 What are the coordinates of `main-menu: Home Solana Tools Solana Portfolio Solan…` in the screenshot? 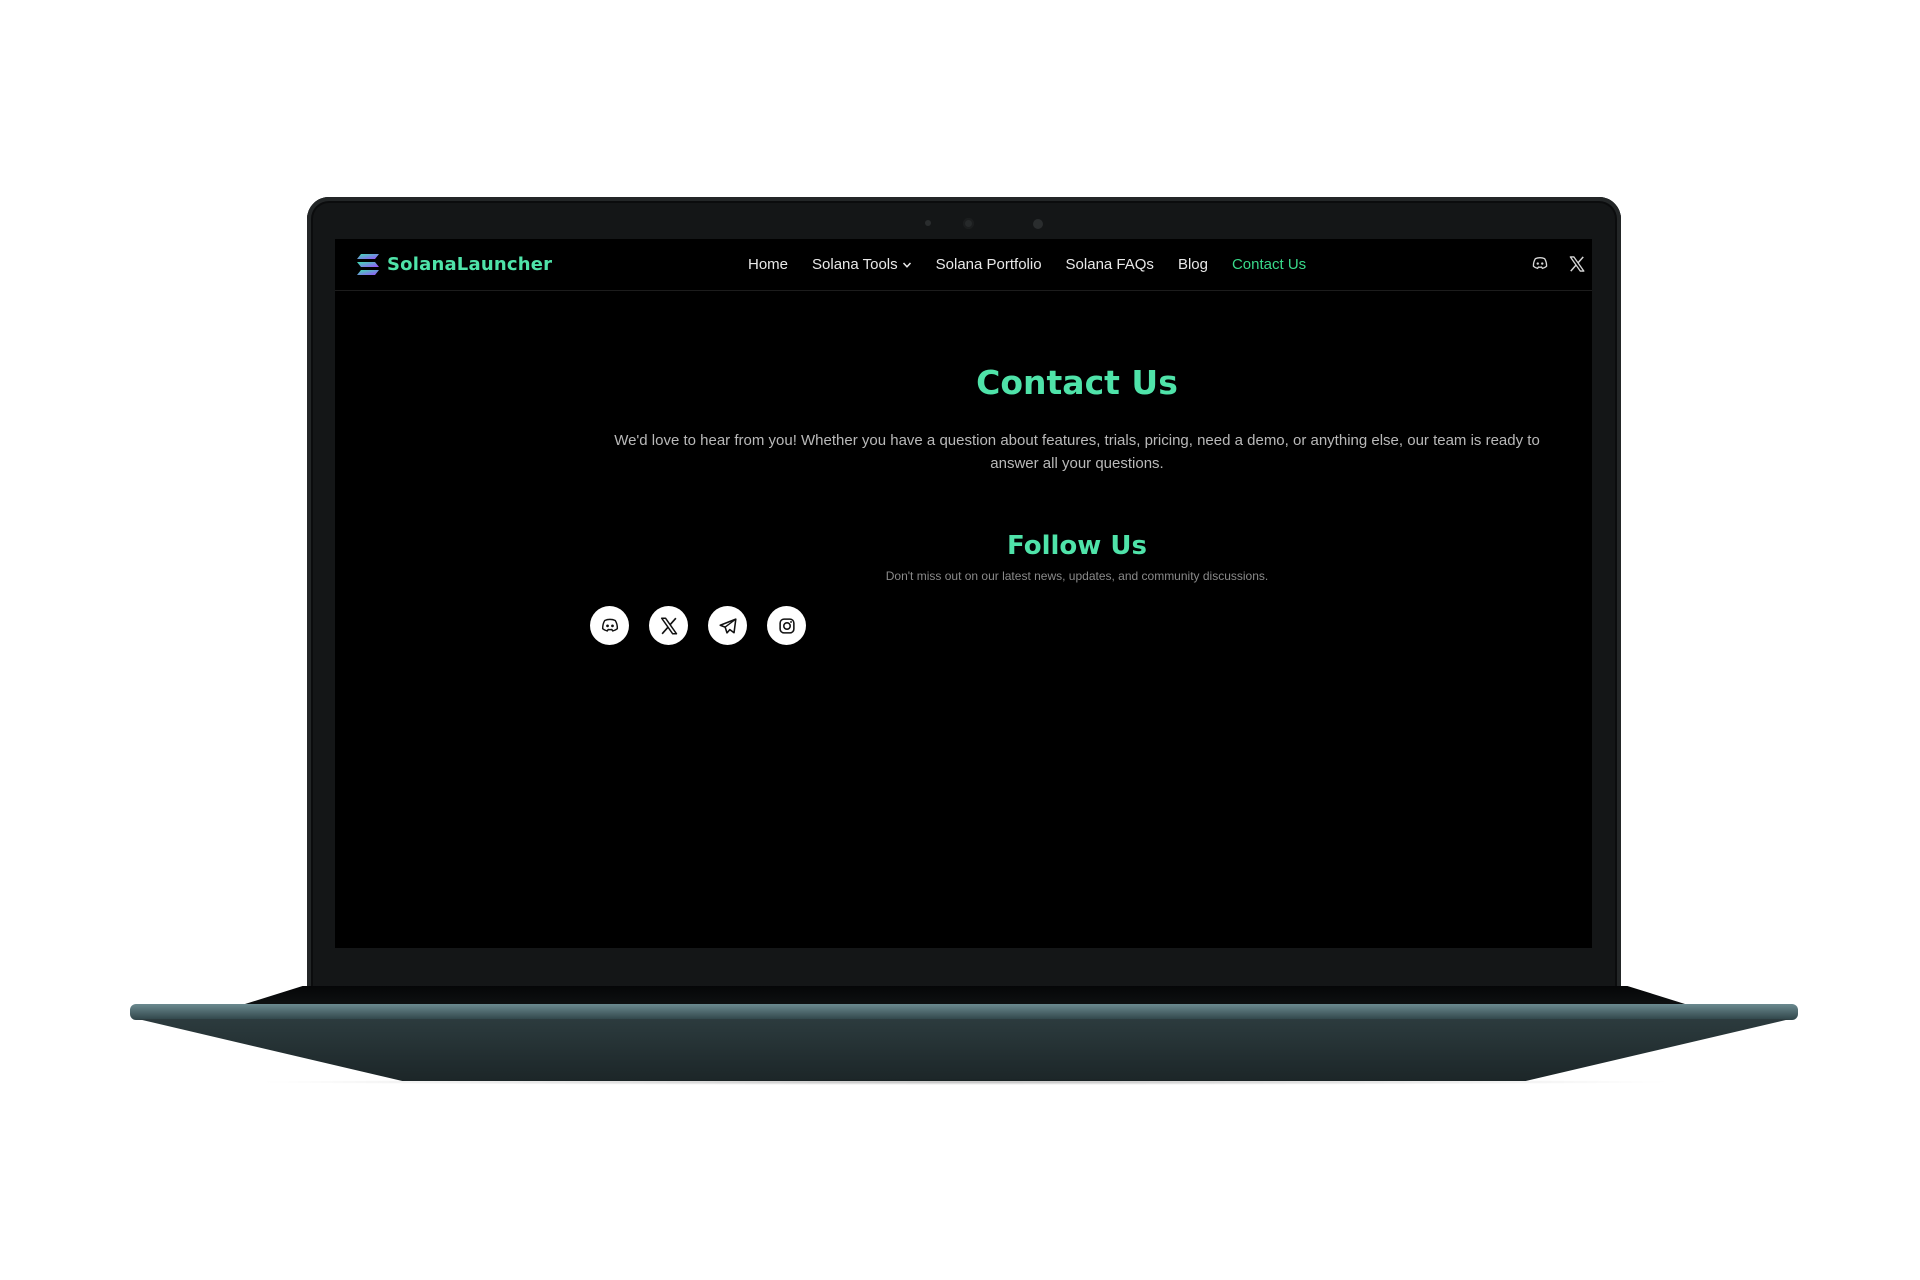 It's located at (1039, 264).